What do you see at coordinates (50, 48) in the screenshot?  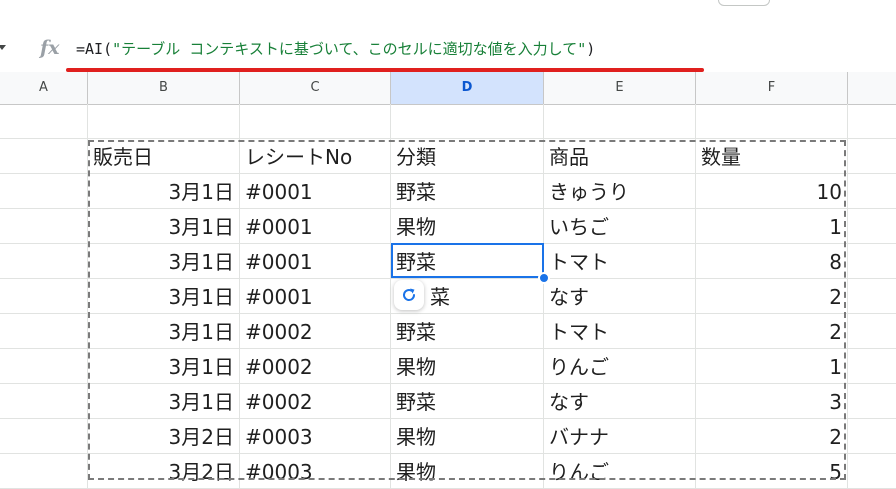 I see `fx-icon: fx` at bounding box center [50, 48].